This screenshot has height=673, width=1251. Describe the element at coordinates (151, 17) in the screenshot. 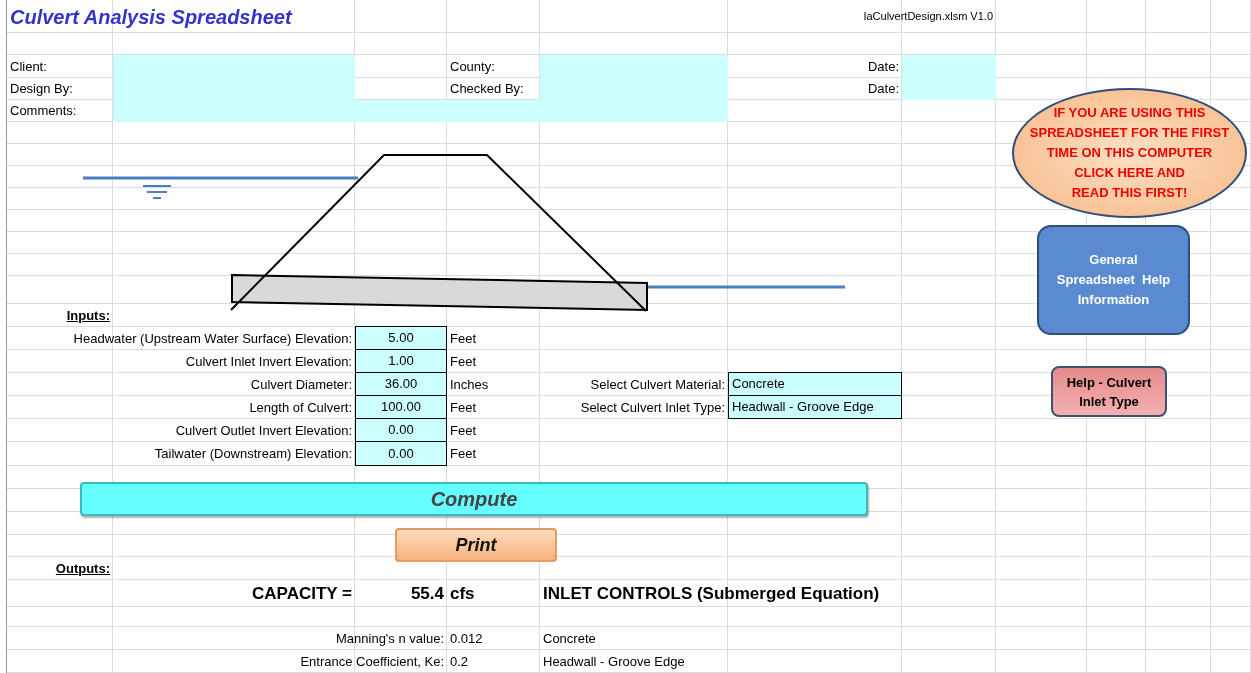

I see `sheet-title: Culvert Analysis Spreadsheet` at that location.